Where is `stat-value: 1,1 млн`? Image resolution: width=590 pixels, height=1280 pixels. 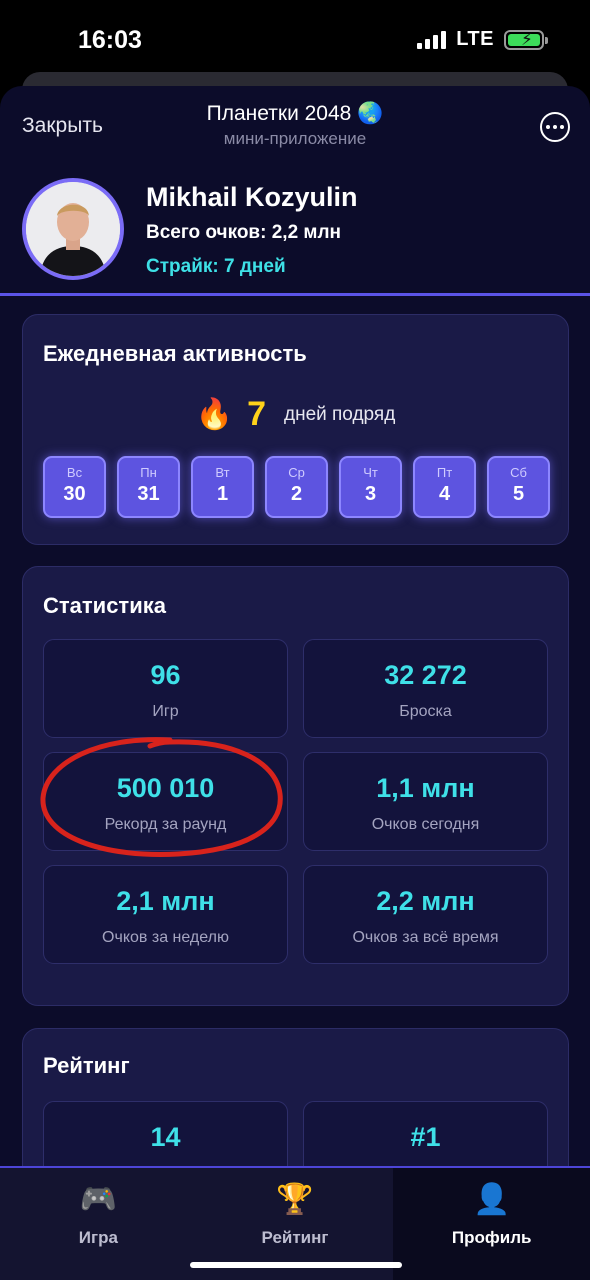
stat-value: 1,1 млн is located at coordinates (425, 788).